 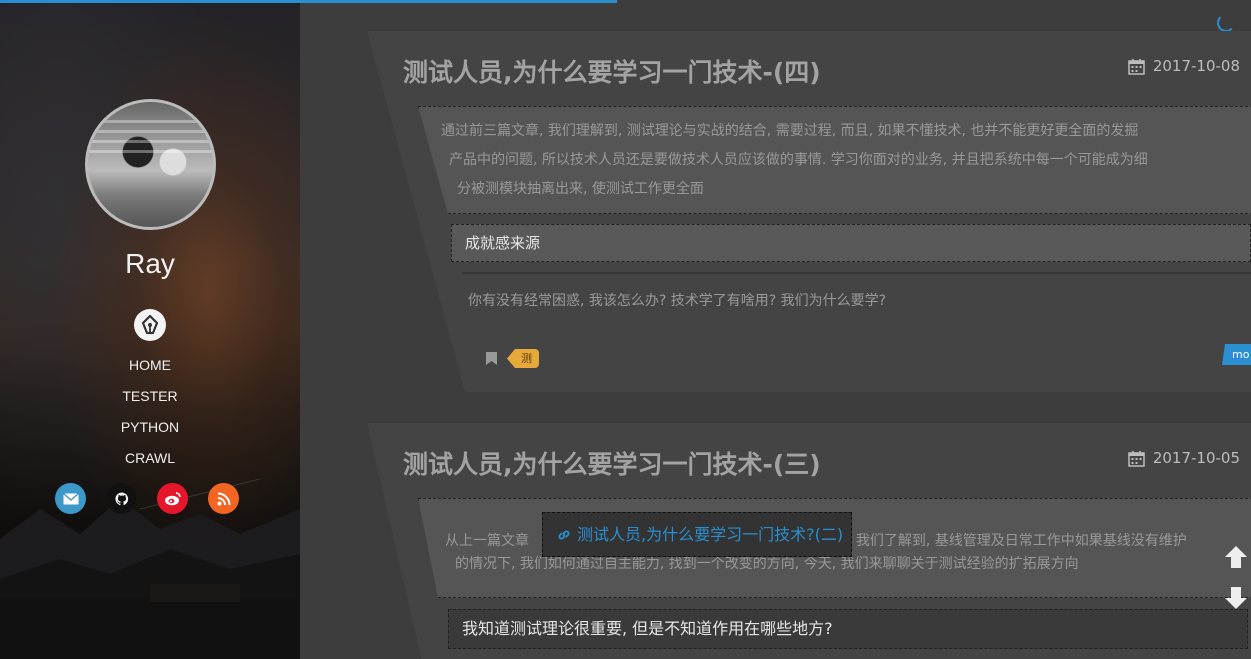 I want to click on tag-testing-theory: 测试理论, so click(x=523, y=358).